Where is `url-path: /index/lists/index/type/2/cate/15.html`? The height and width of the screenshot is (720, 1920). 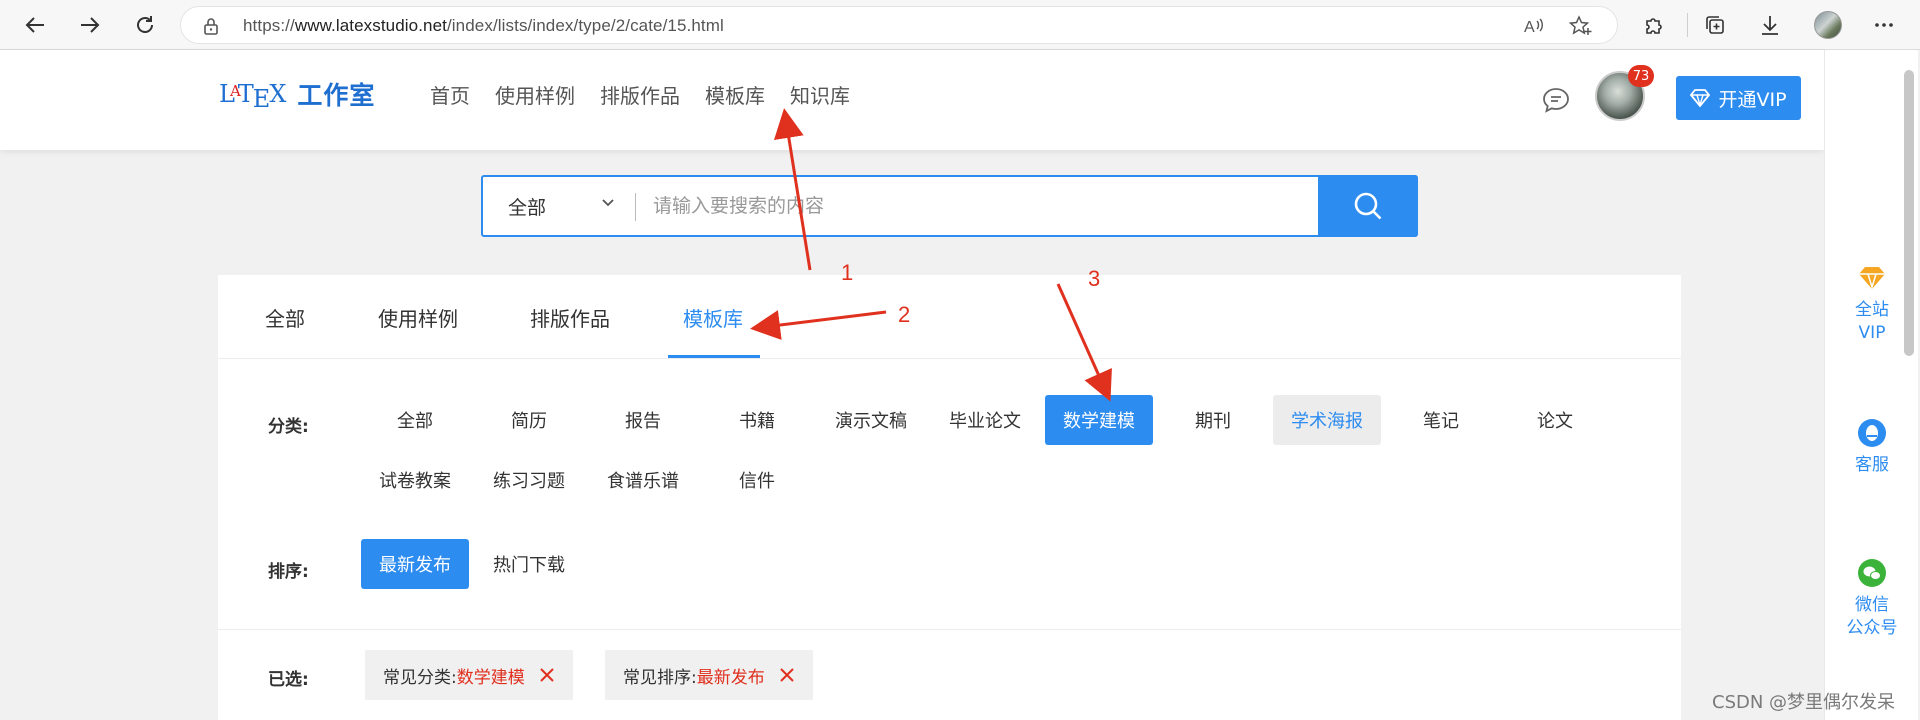 url-path: /index/lists/index/type/2/cate/15.html is located at coordinates (585, 25).